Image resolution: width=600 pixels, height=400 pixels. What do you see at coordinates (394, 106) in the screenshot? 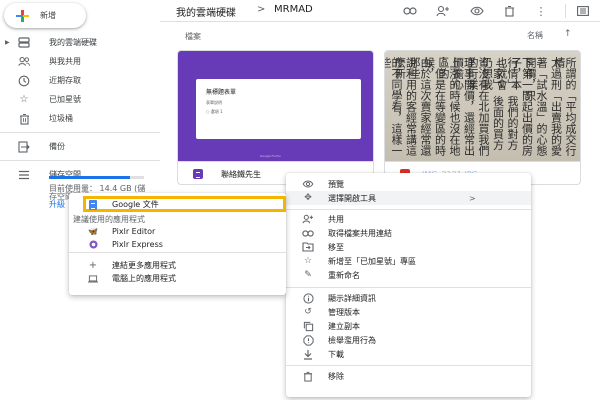
I see `photo-text-line: 的不同學看，這樣一些` at bounding box center [394, 106].